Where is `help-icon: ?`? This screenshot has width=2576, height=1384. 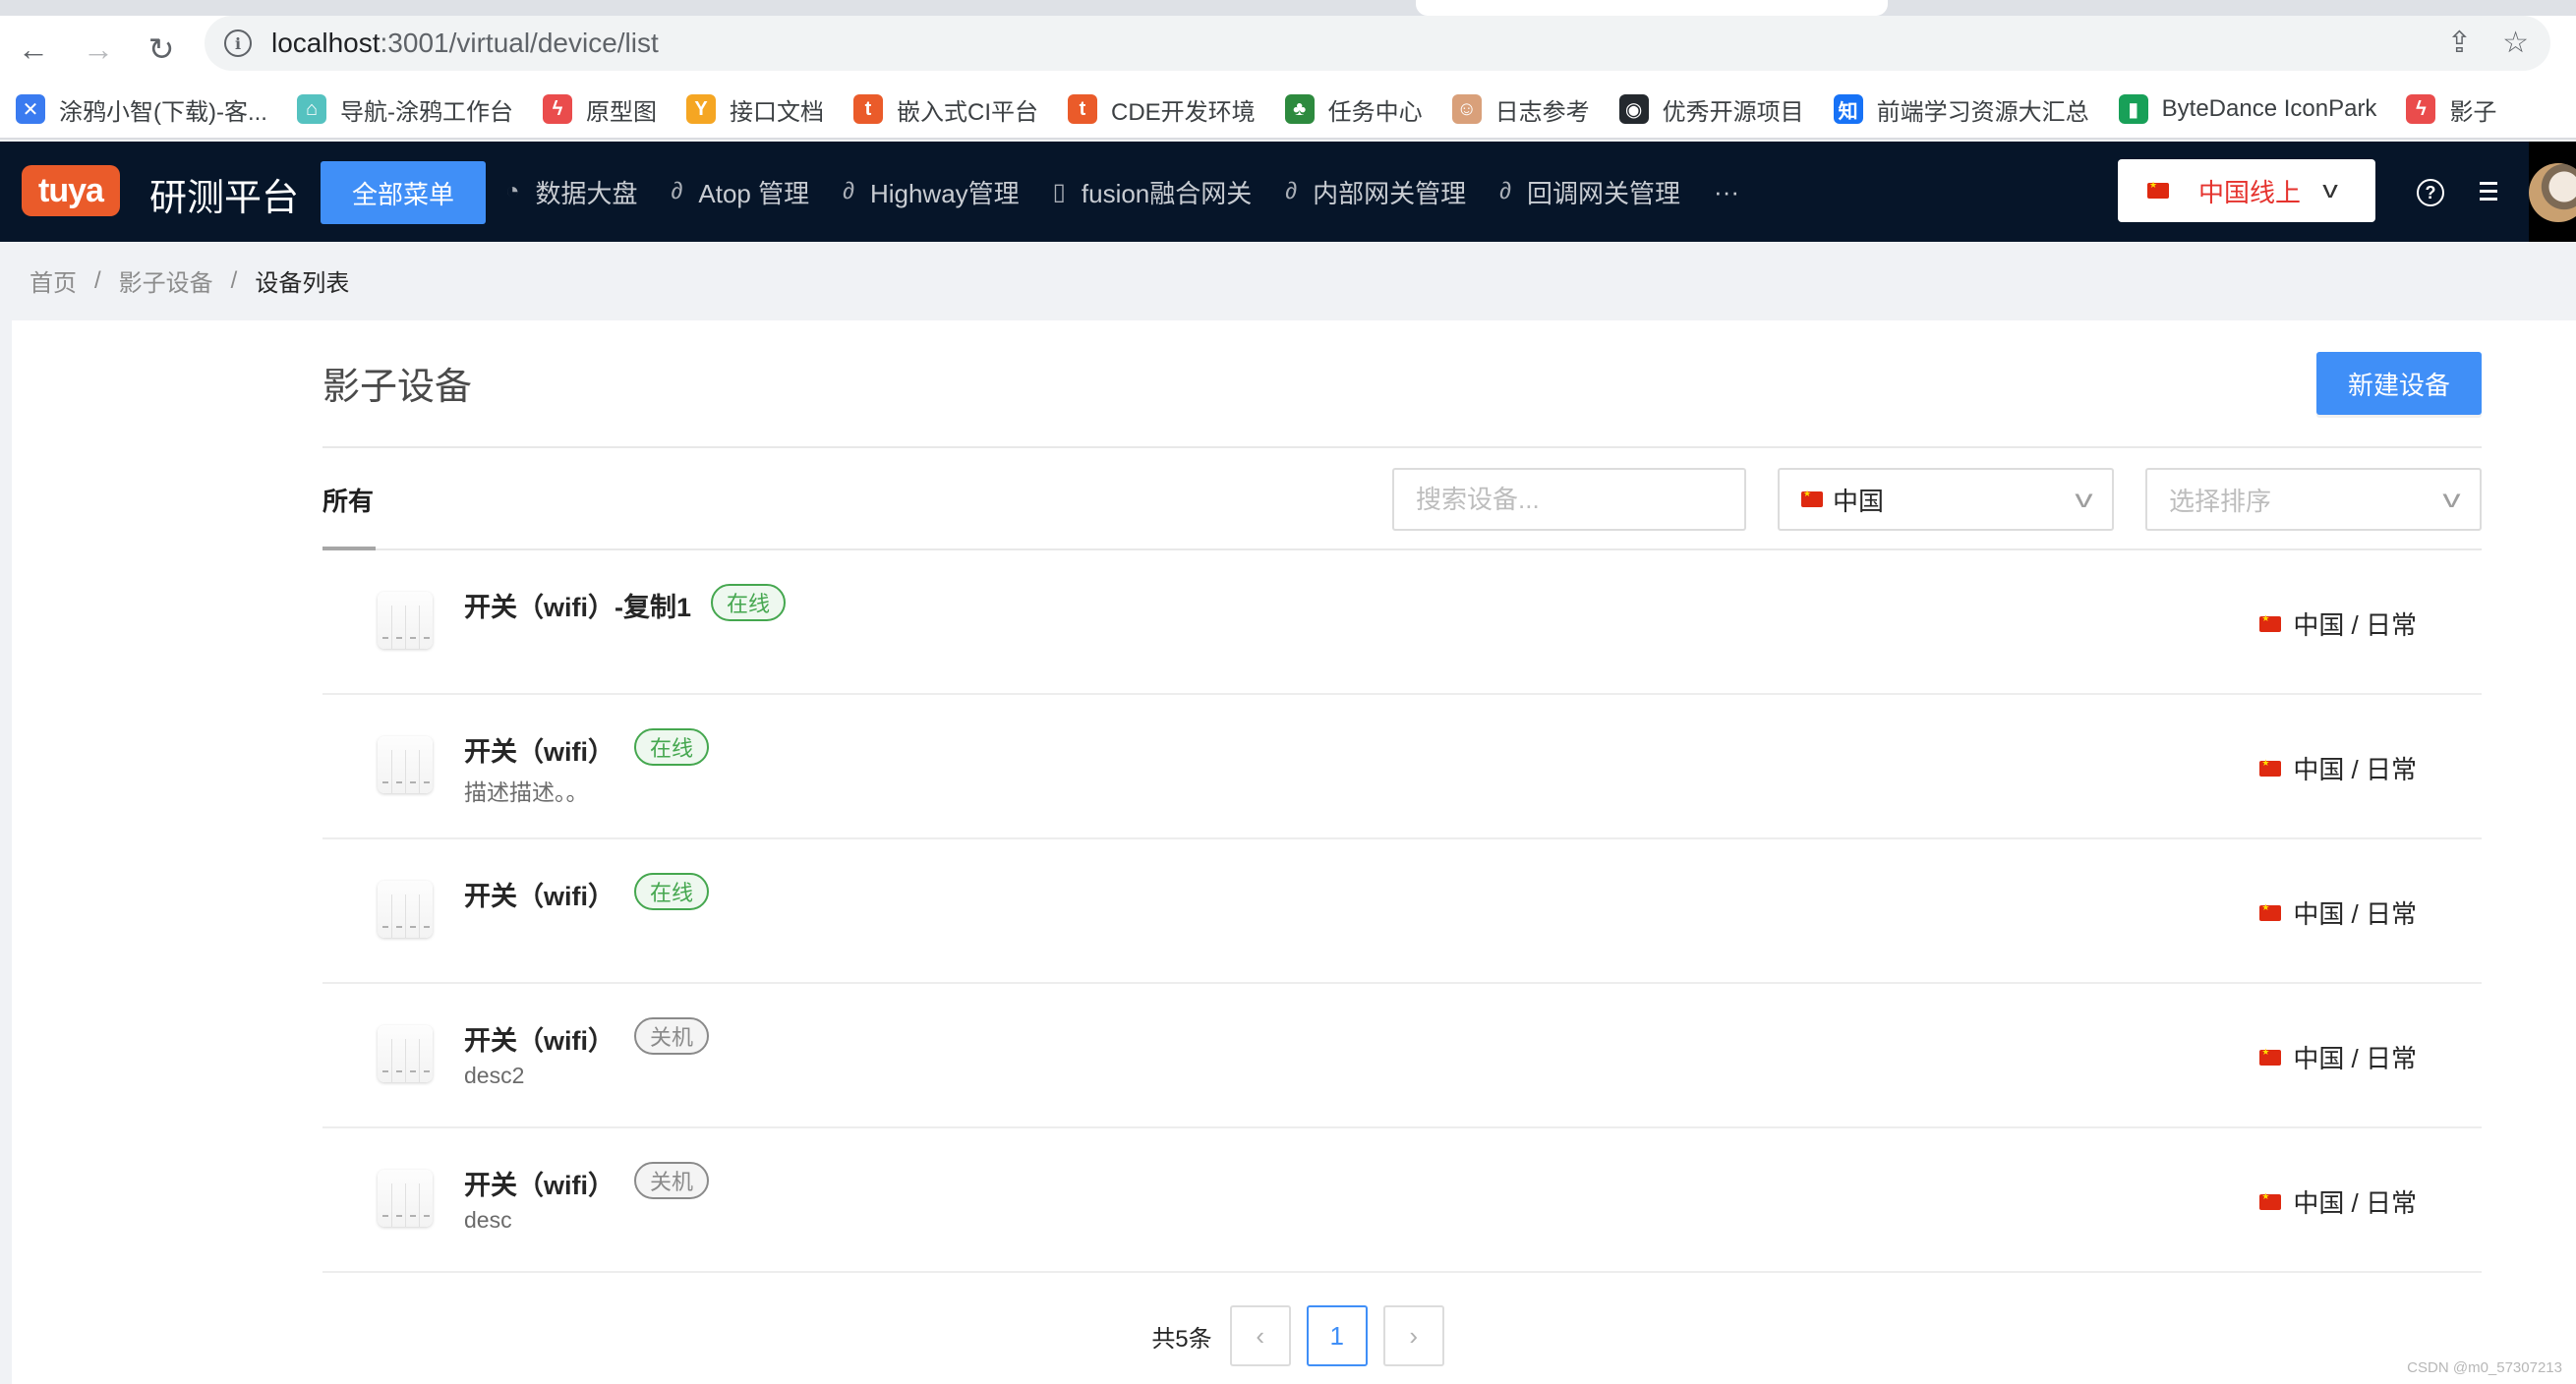 help-icon: ? is located at coordinates (2430, 192).